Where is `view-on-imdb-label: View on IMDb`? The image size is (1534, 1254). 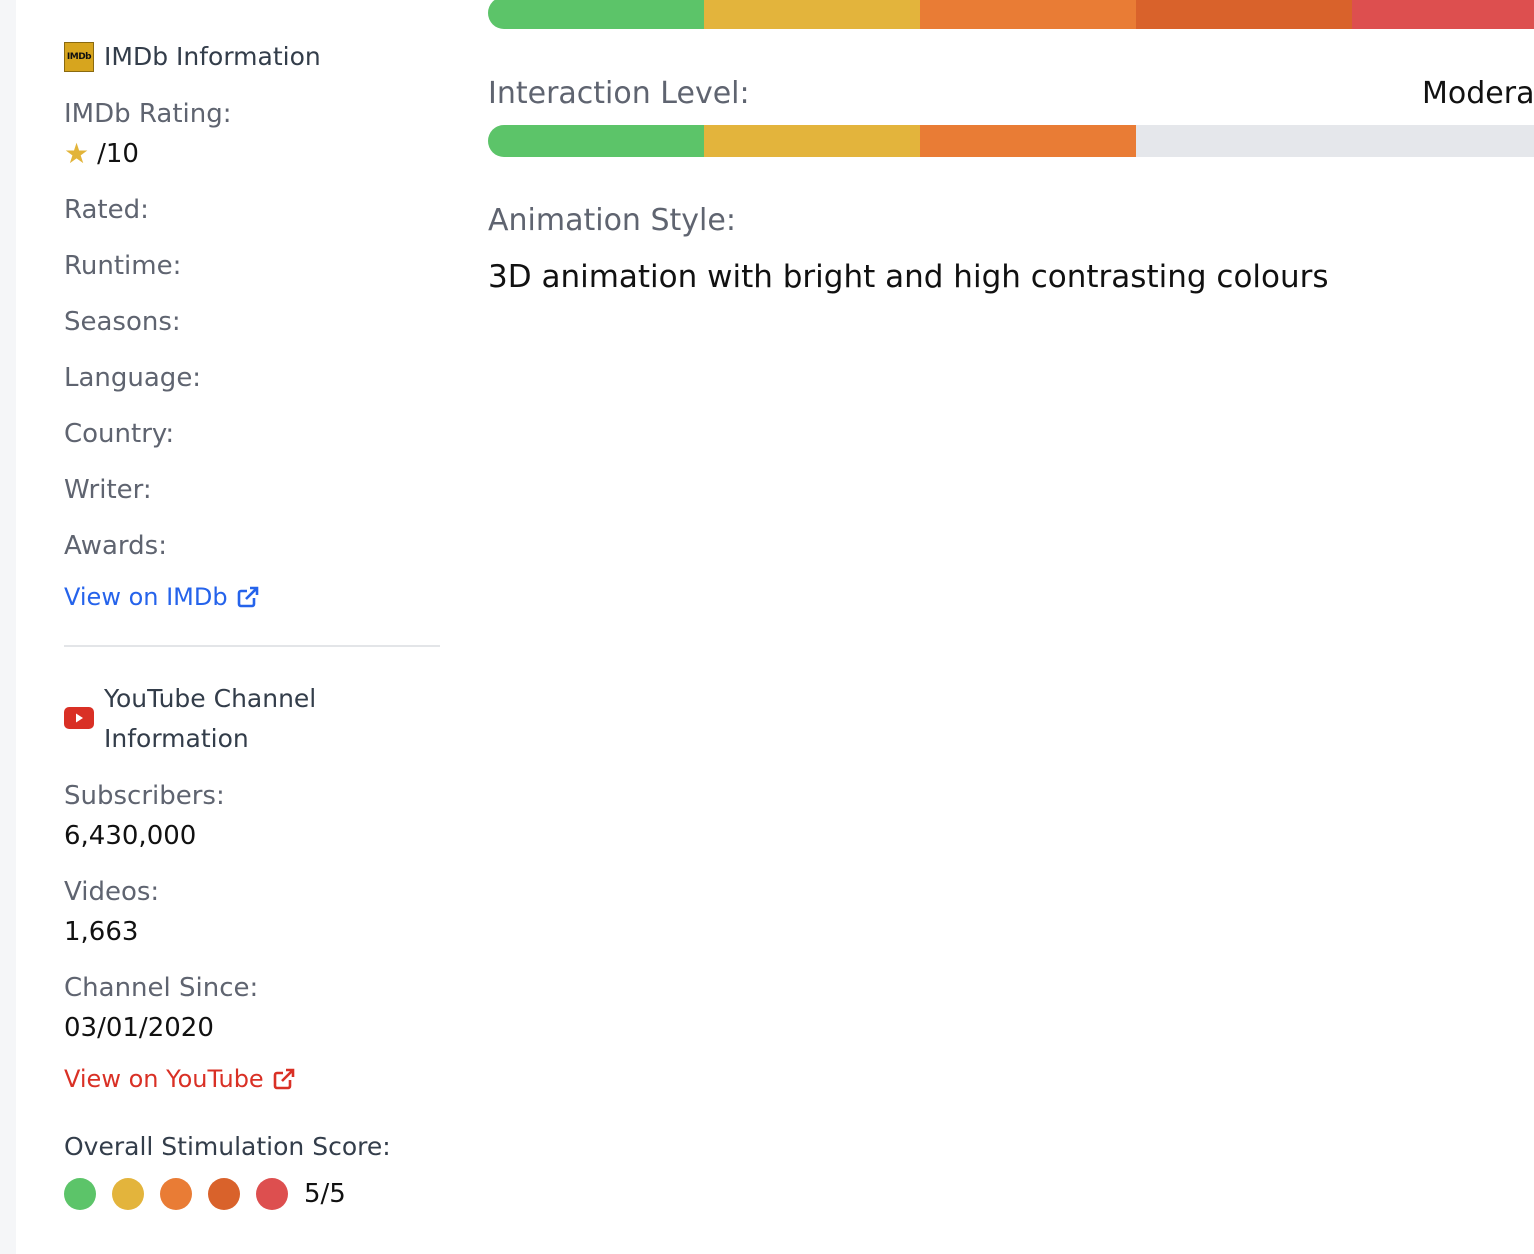 view-on-imdb-label: View on IMDb is located at coordinates (146, 597).